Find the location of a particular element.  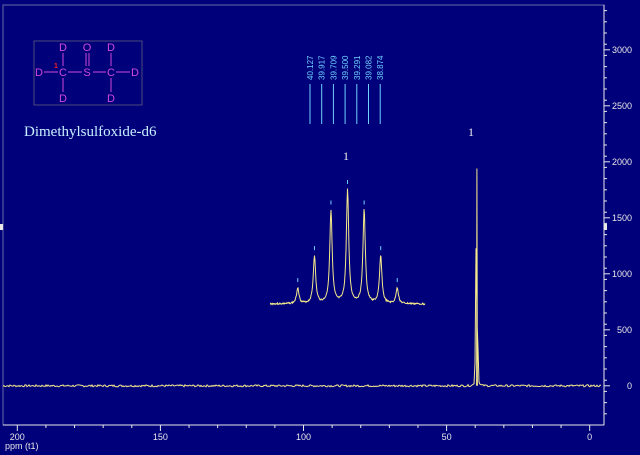

peak-label: 38.874 is located at coordinates (380, 67).